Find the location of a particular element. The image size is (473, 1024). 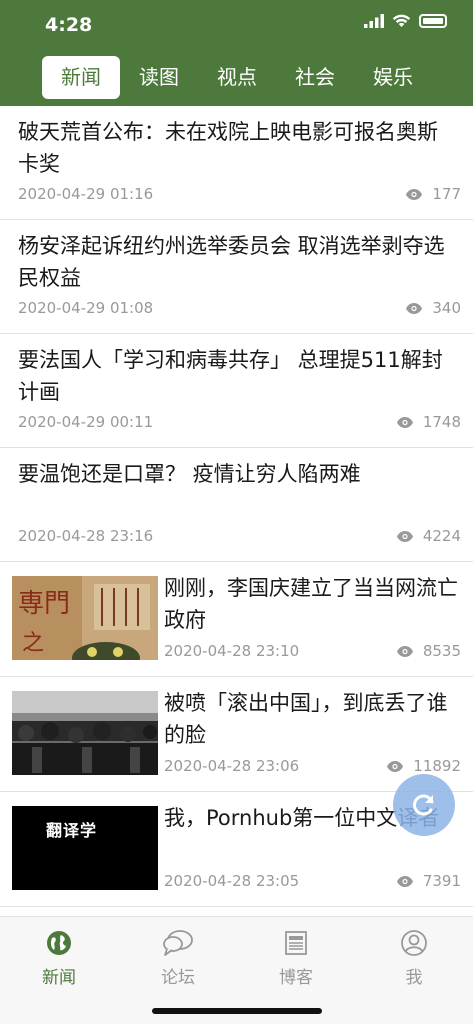

svg-text: 専門 is located at coordinates (44, 604).